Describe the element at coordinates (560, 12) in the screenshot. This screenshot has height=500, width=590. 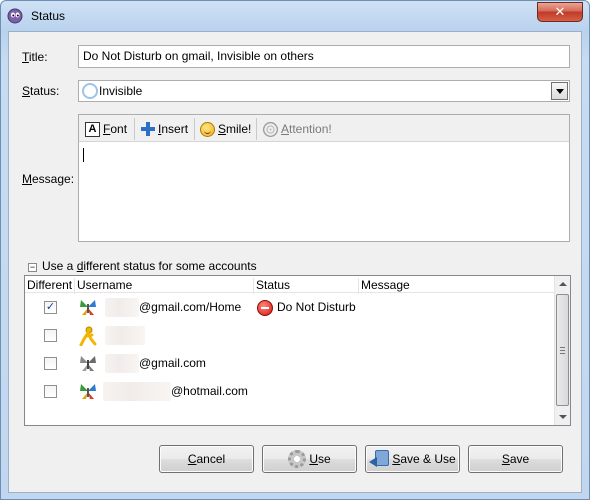
I see `close-button: ✕` at that location.